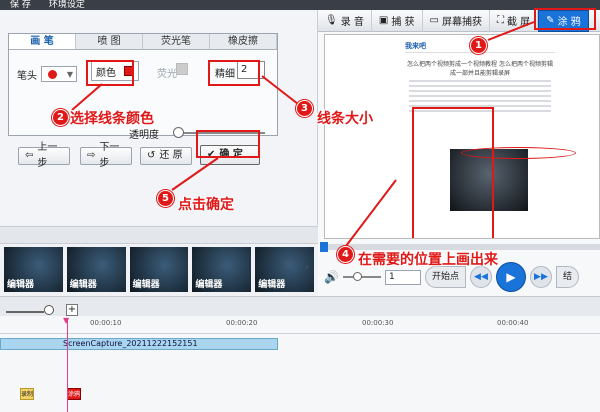  What do you see at coordinates (234, 73) in the screenshot?
I see `highlight-thickness` at bounding box center [234, 73].